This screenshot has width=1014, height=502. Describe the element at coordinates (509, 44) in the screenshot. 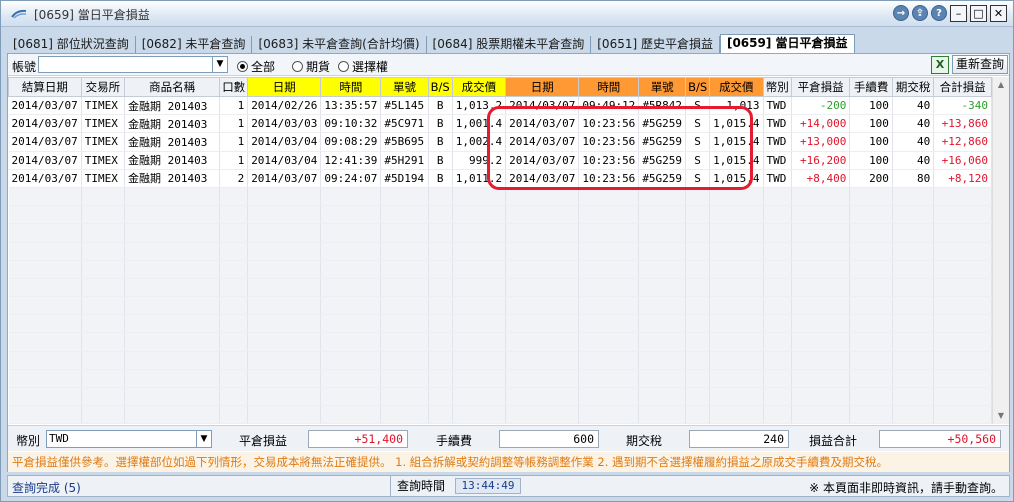

I see `tab-0684: [0684] 股票期權未平倉查詢` at that location.